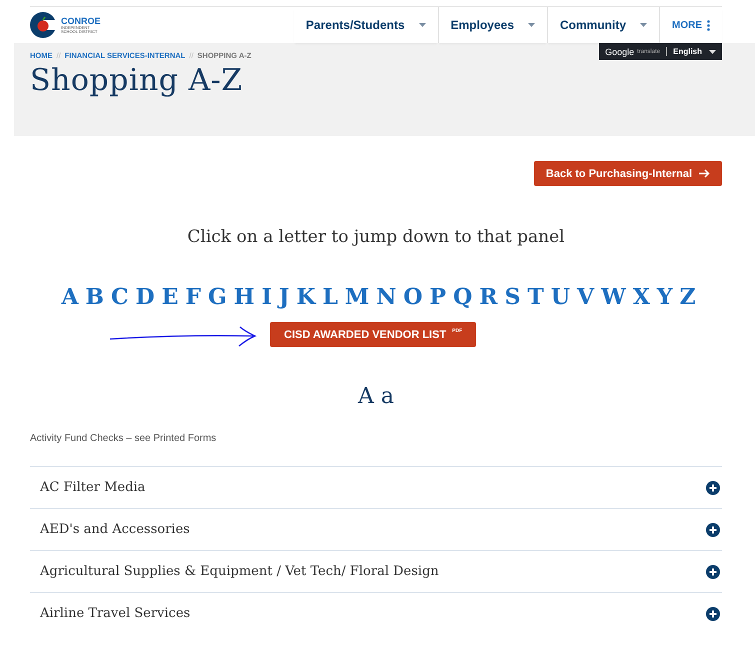  I want to click on nav-menu-item: MORE, so click(690, 25).